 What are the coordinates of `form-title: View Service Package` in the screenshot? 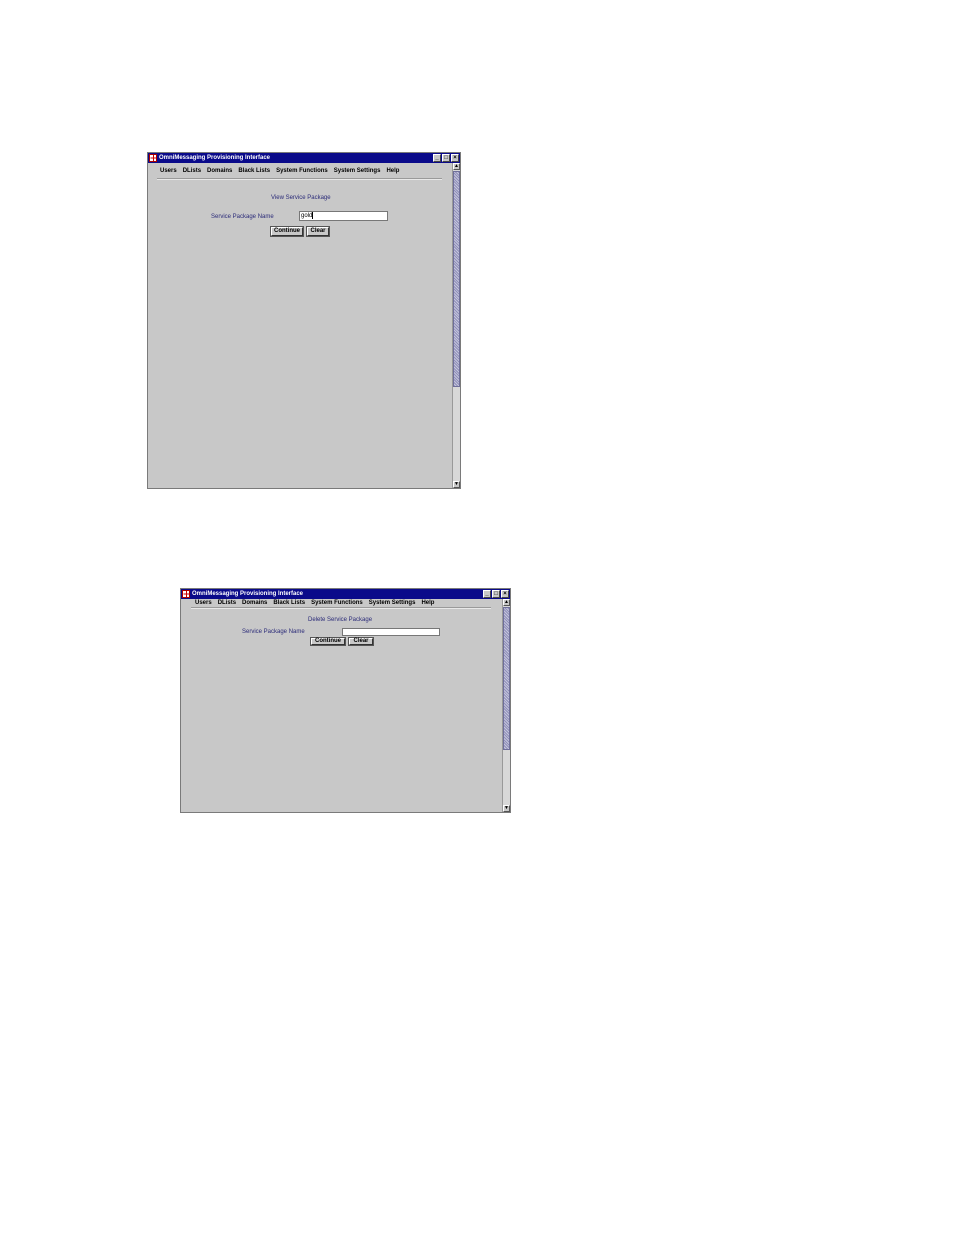 It's located at (301, 198).